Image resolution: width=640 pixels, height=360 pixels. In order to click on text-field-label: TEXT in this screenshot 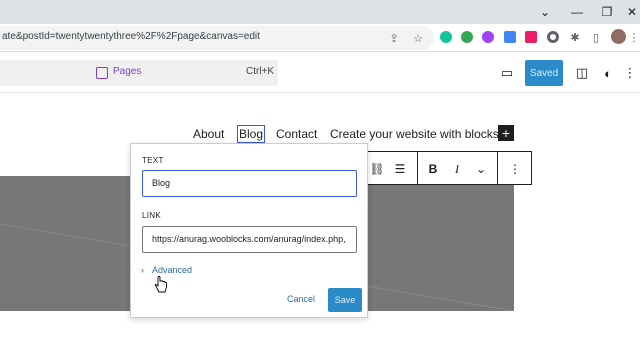, I will do `click(153, 160)`.